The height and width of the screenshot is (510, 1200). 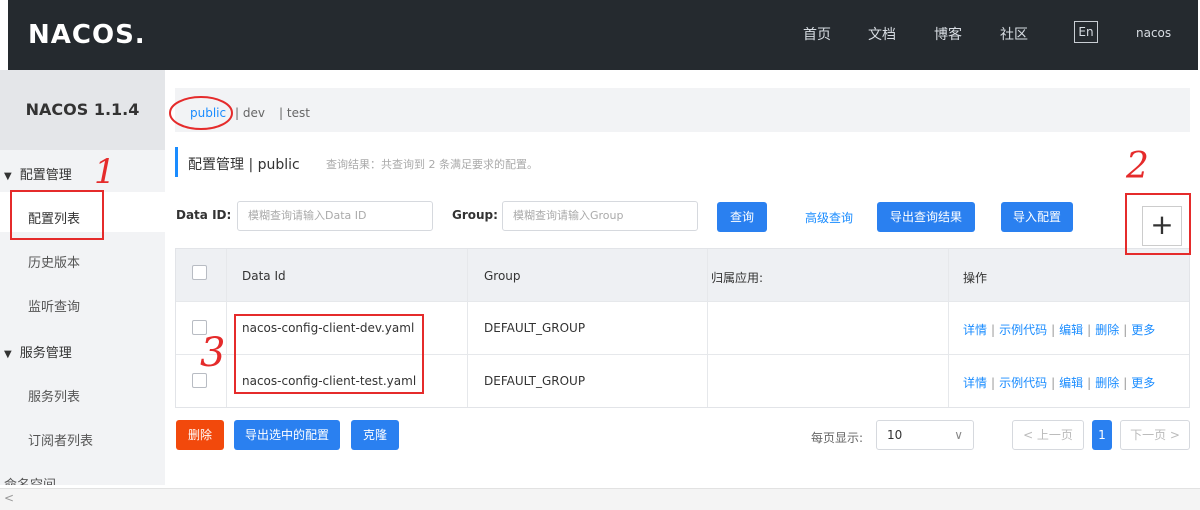 What do you see at coordinates (87, 35) in the screenshot?
I see `nacos-logo: NACOS.` at bounding box center [87, 35].